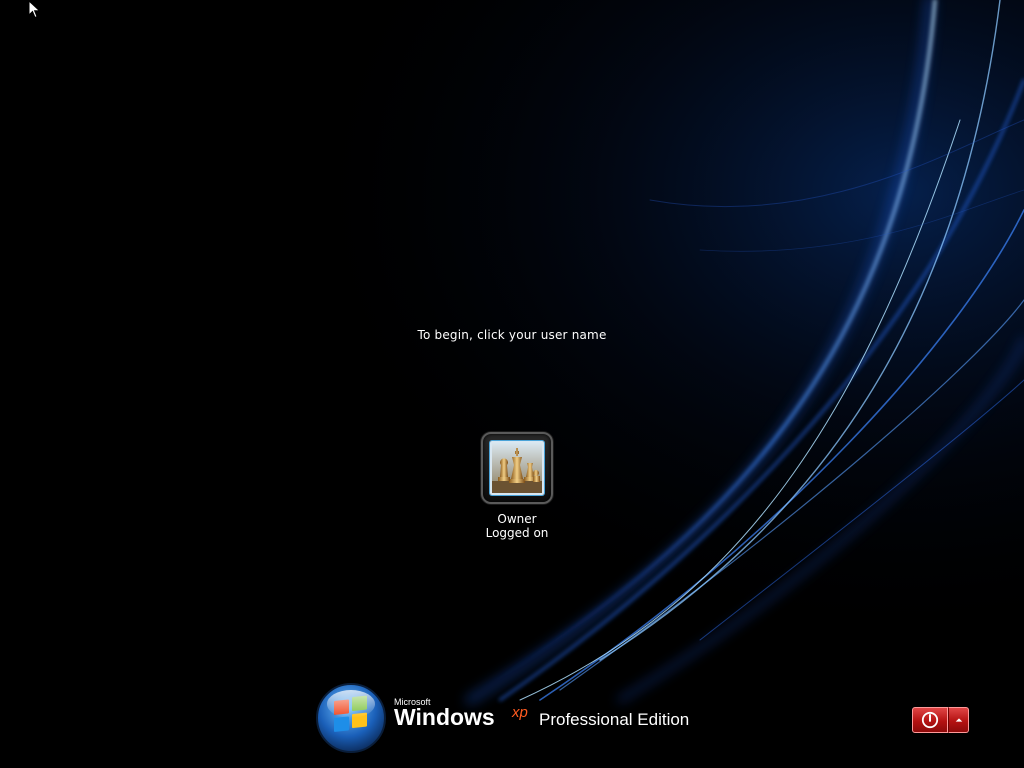  I want to click on user-name: Owner, so click(517, 519).